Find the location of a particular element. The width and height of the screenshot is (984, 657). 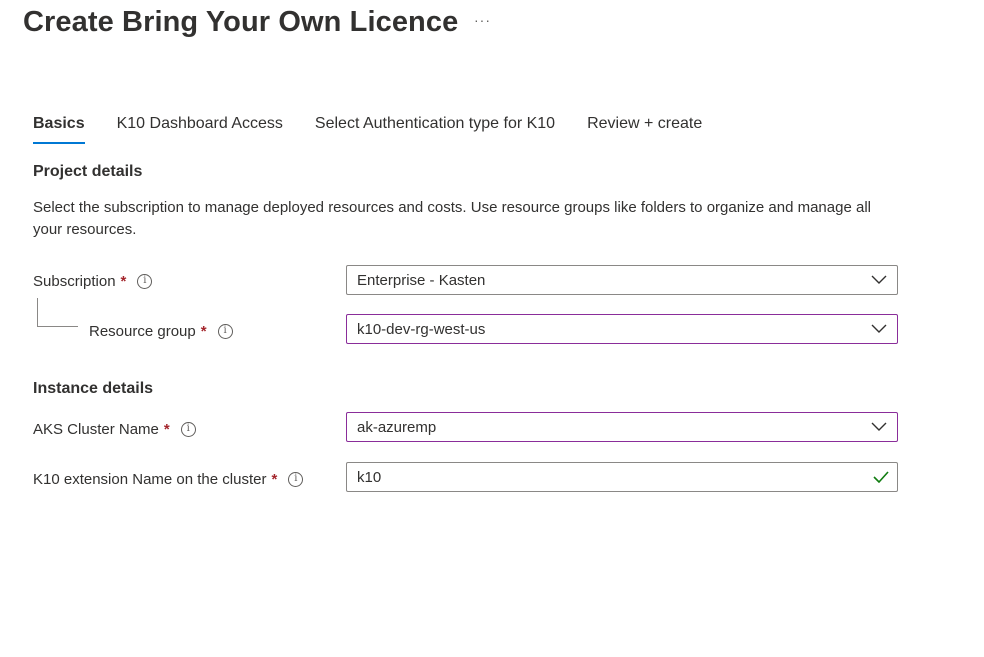

aks-cluster-value: ak-azuremp is located at coordinates (397, 427).